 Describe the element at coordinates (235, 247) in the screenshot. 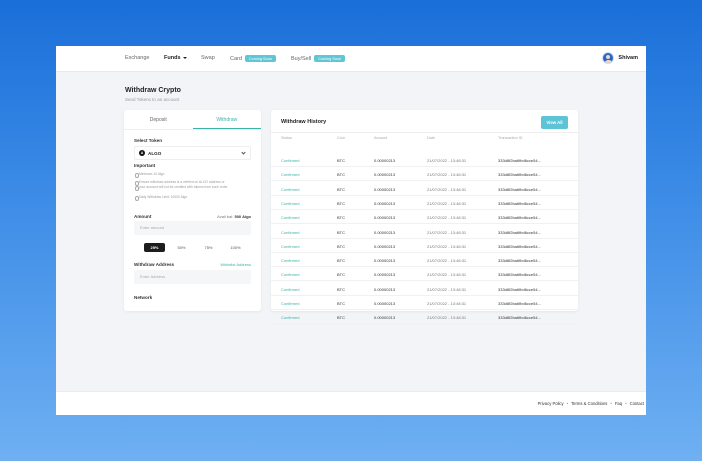

I see `percent-100-button: 100%` at that location.